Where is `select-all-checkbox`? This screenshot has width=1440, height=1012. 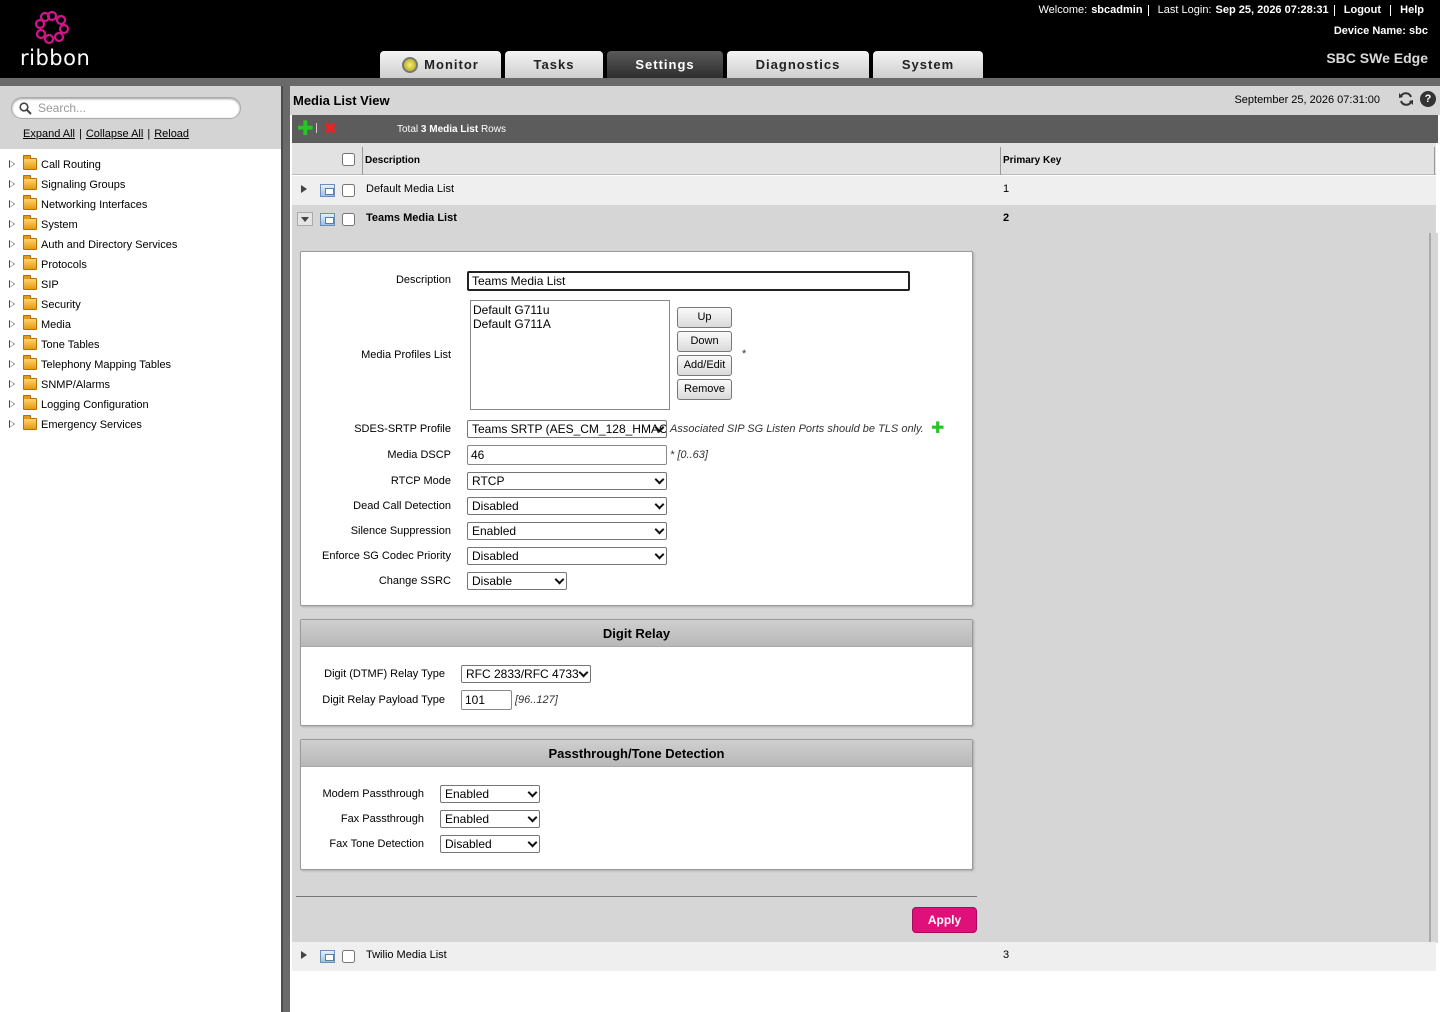
select-all-checkbox is located at coordinates (348, 159).